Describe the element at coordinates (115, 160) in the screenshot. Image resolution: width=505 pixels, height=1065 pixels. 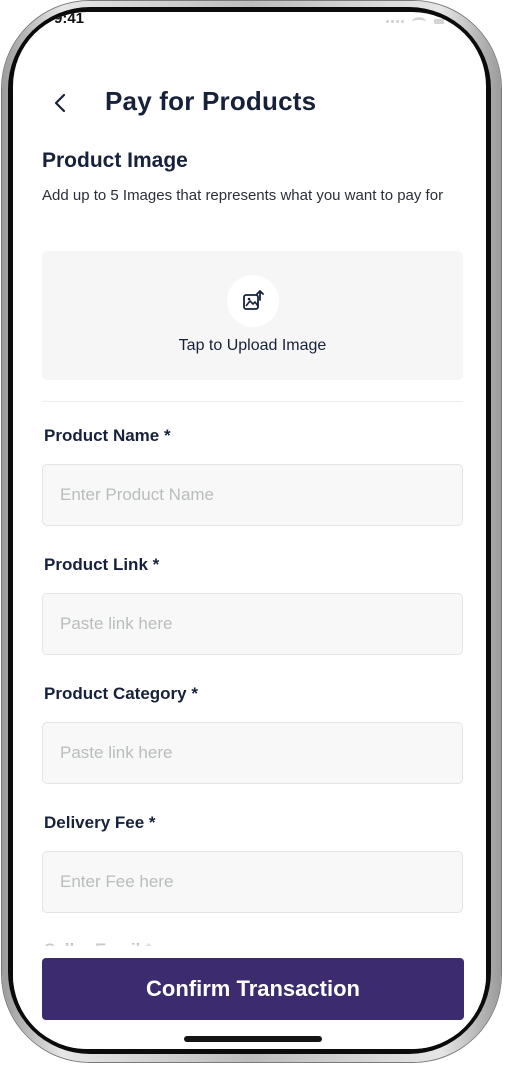
I see `product-image-title: Product Image` at that location.